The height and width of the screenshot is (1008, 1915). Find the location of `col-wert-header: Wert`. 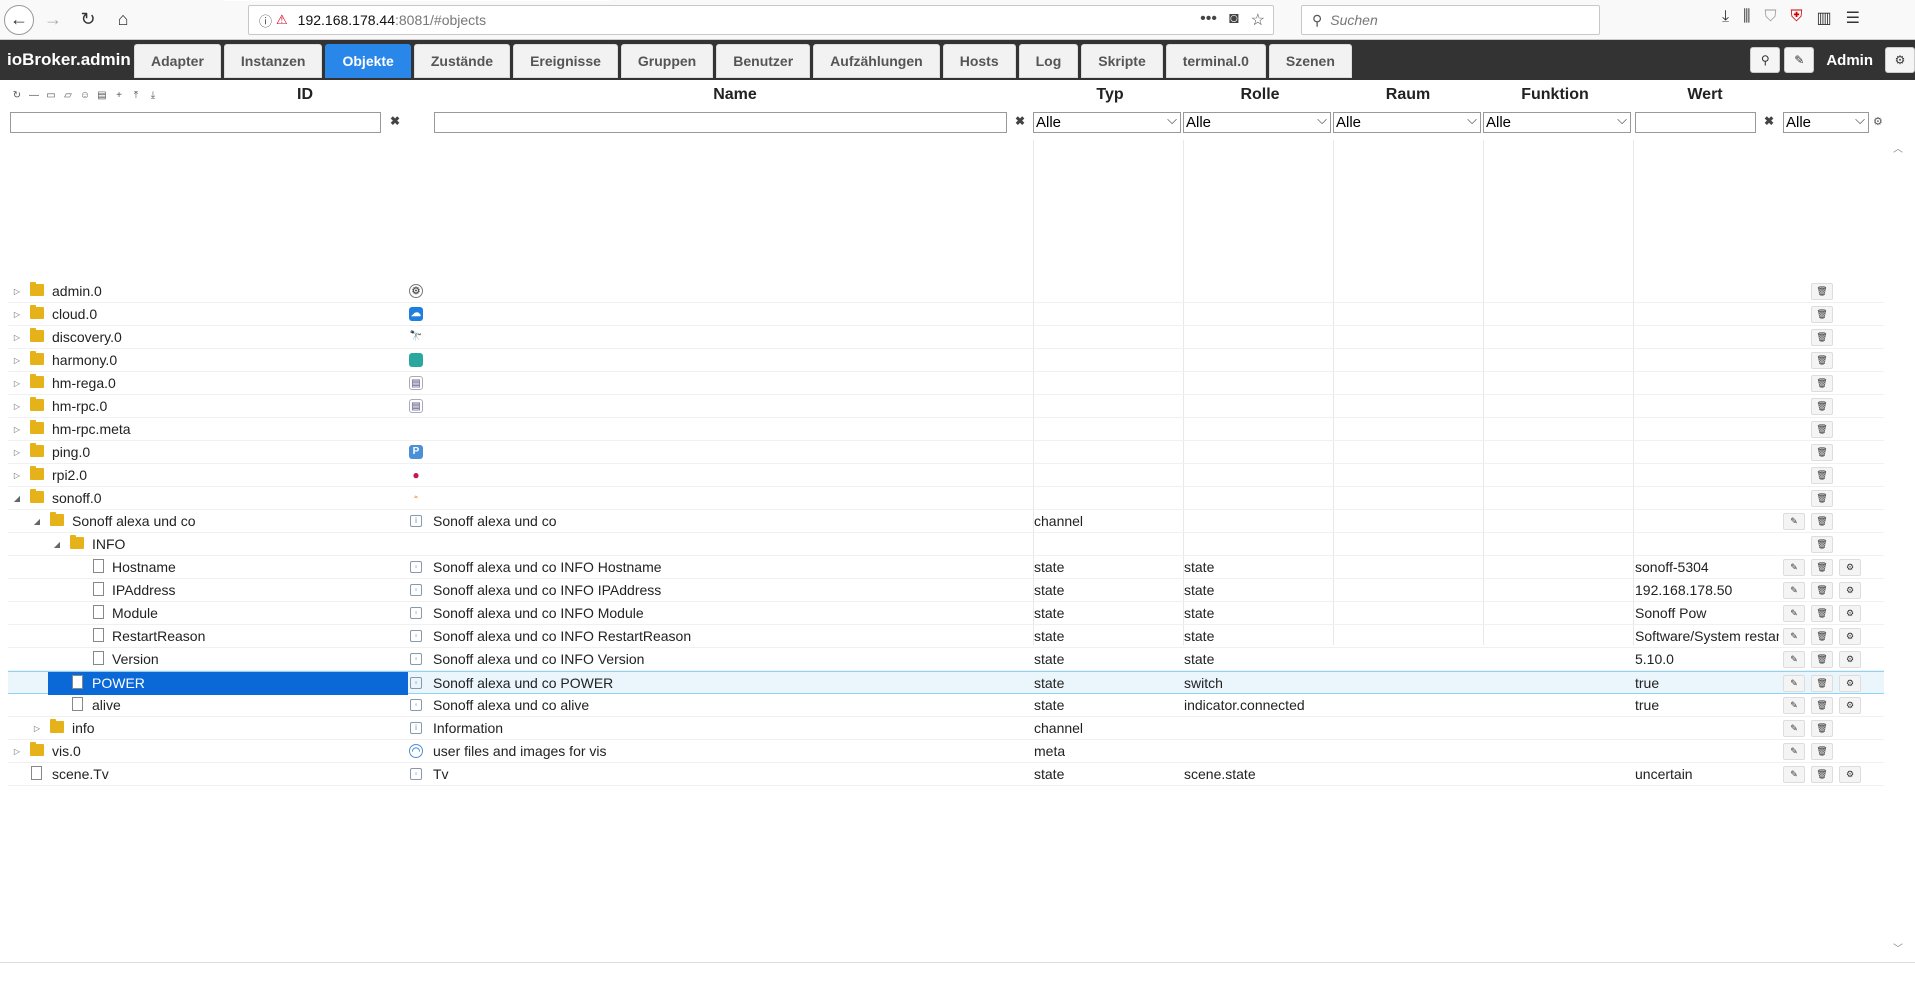

col-wert-header: Wert is located at coordinates (1705, 95).